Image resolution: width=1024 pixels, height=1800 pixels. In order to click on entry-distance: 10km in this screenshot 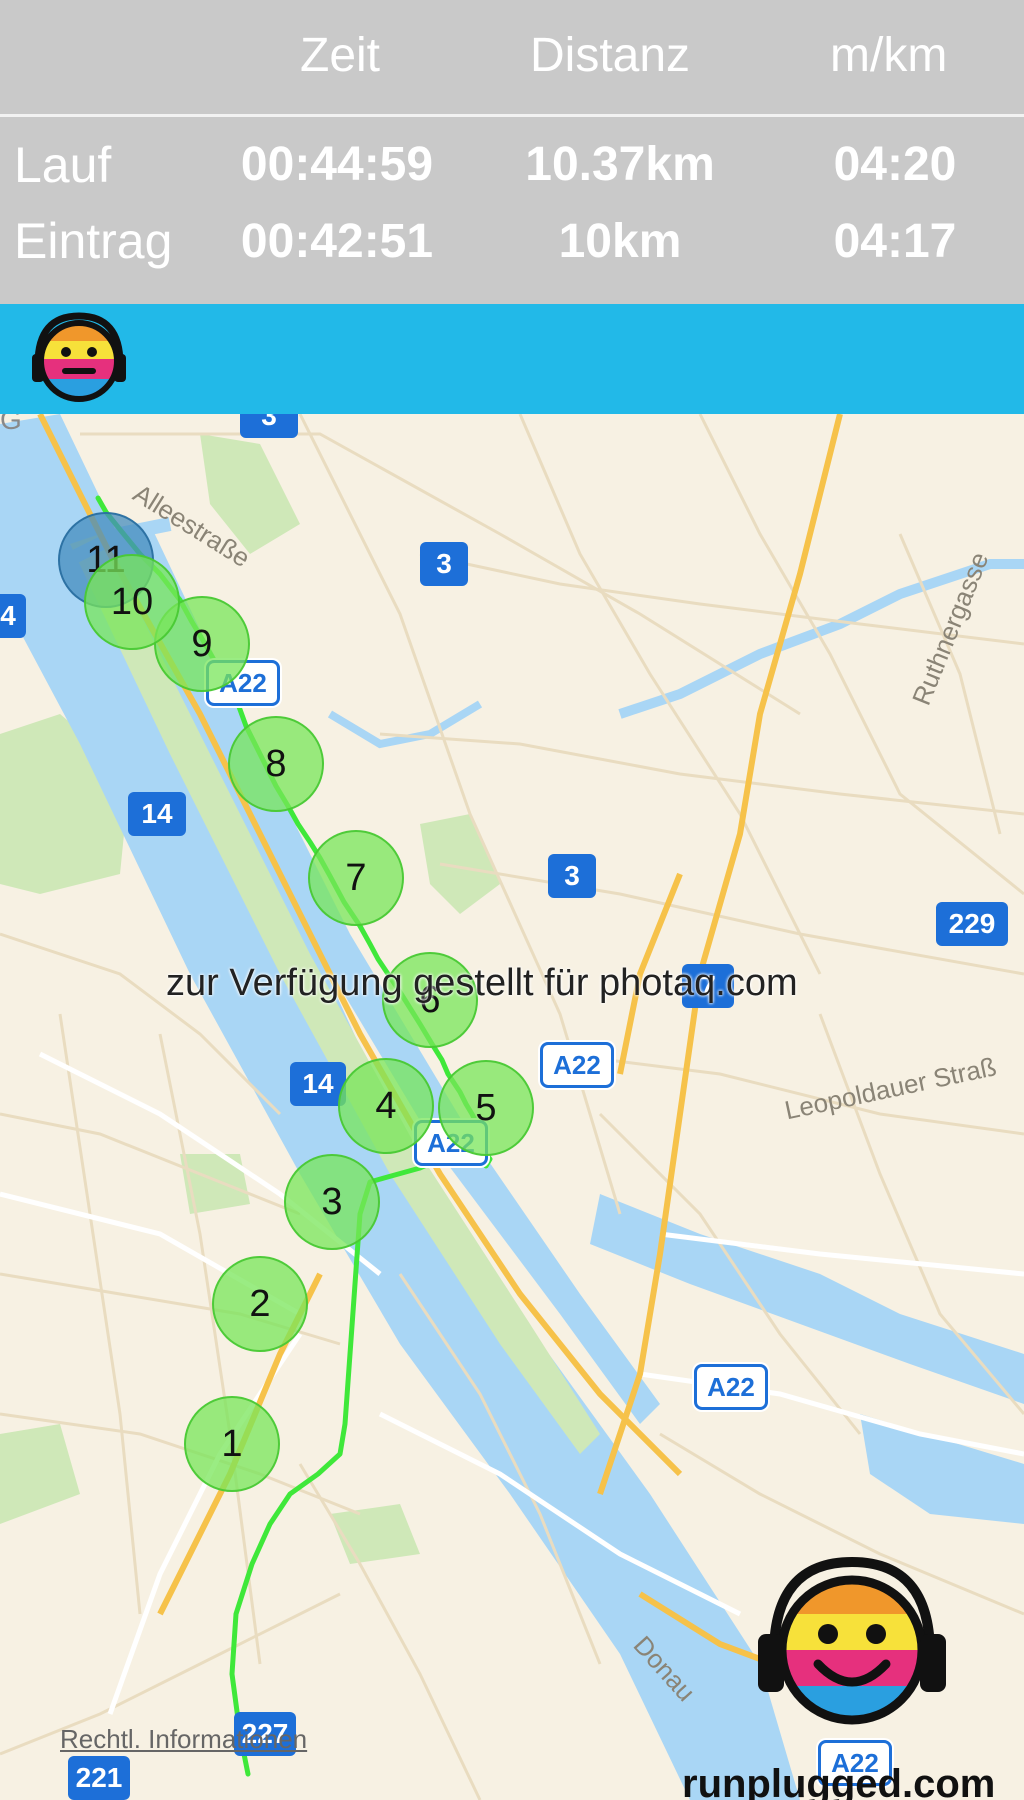, I will do `click(620, 241)`.